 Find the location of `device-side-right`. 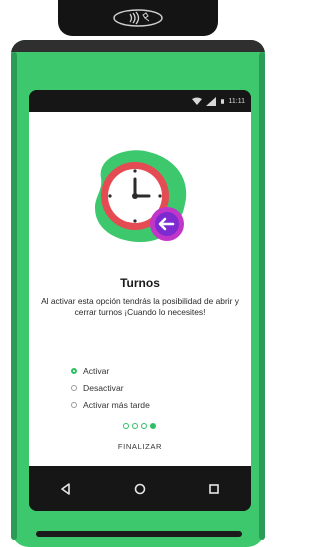

device-side-right is located at coordinates (262, 296).